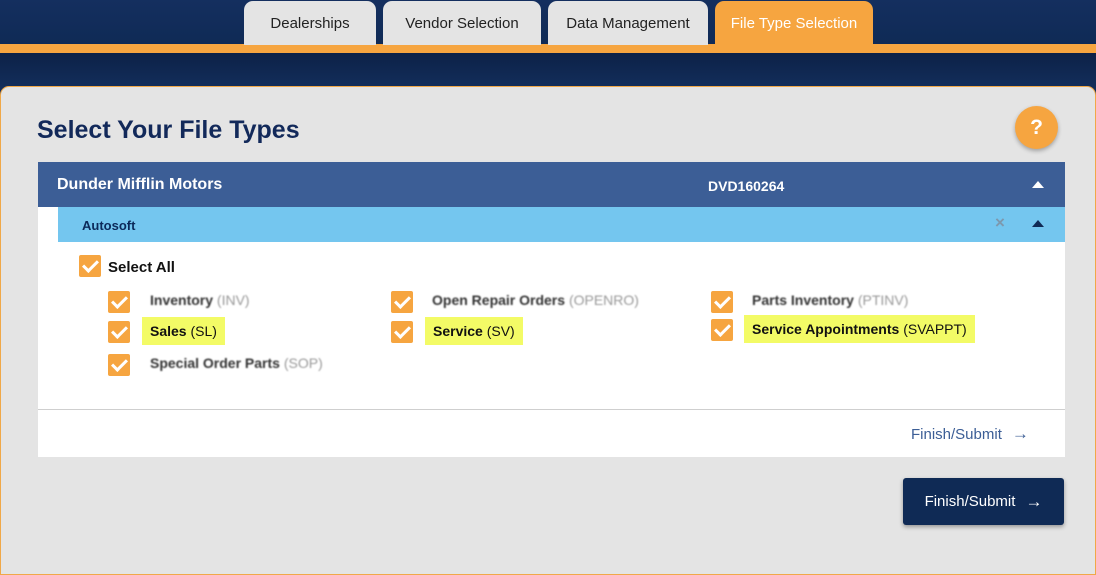  I want to click on checkbox-parts-inventory, so click(722, 302).